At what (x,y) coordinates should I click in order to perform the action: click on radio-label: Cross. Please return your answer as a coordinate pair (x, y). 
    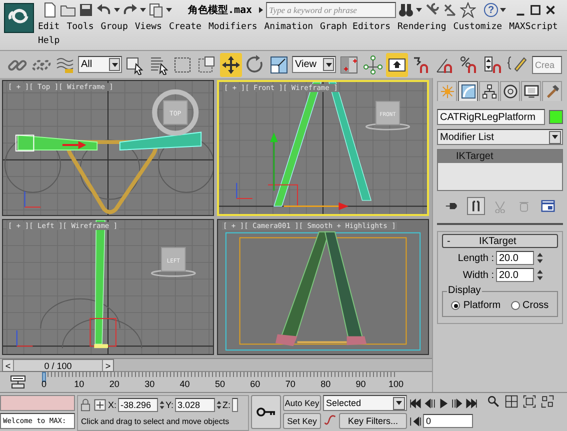
    Looking at the image, I should click on (535, 305).